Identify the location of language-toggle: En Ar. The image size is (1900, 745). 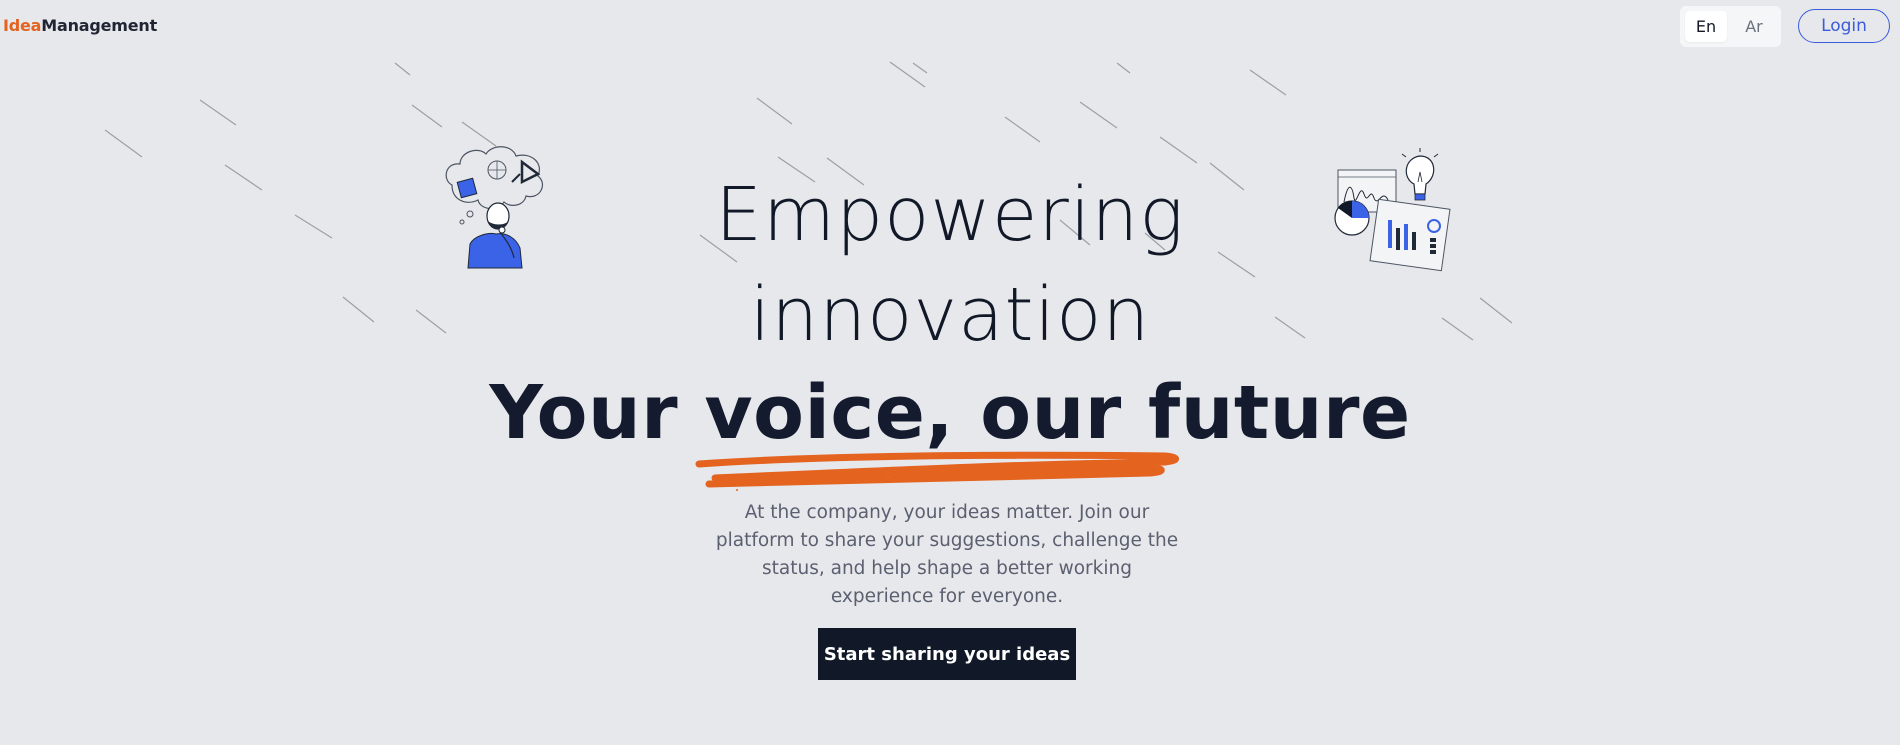
(1730, 26).